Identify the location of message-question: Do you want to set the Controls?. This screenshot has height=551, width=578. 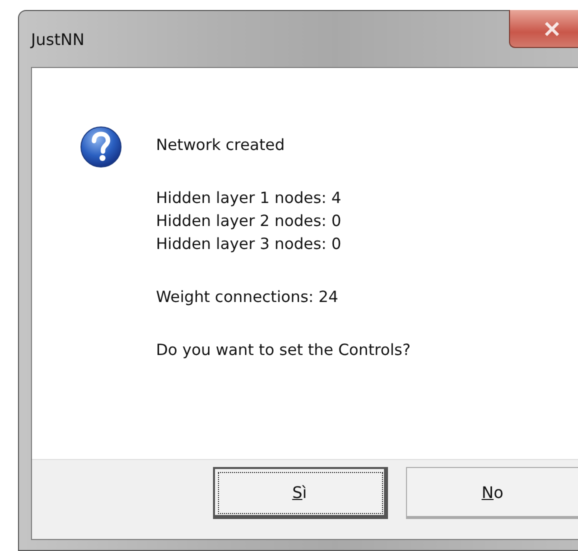
(283, 350).